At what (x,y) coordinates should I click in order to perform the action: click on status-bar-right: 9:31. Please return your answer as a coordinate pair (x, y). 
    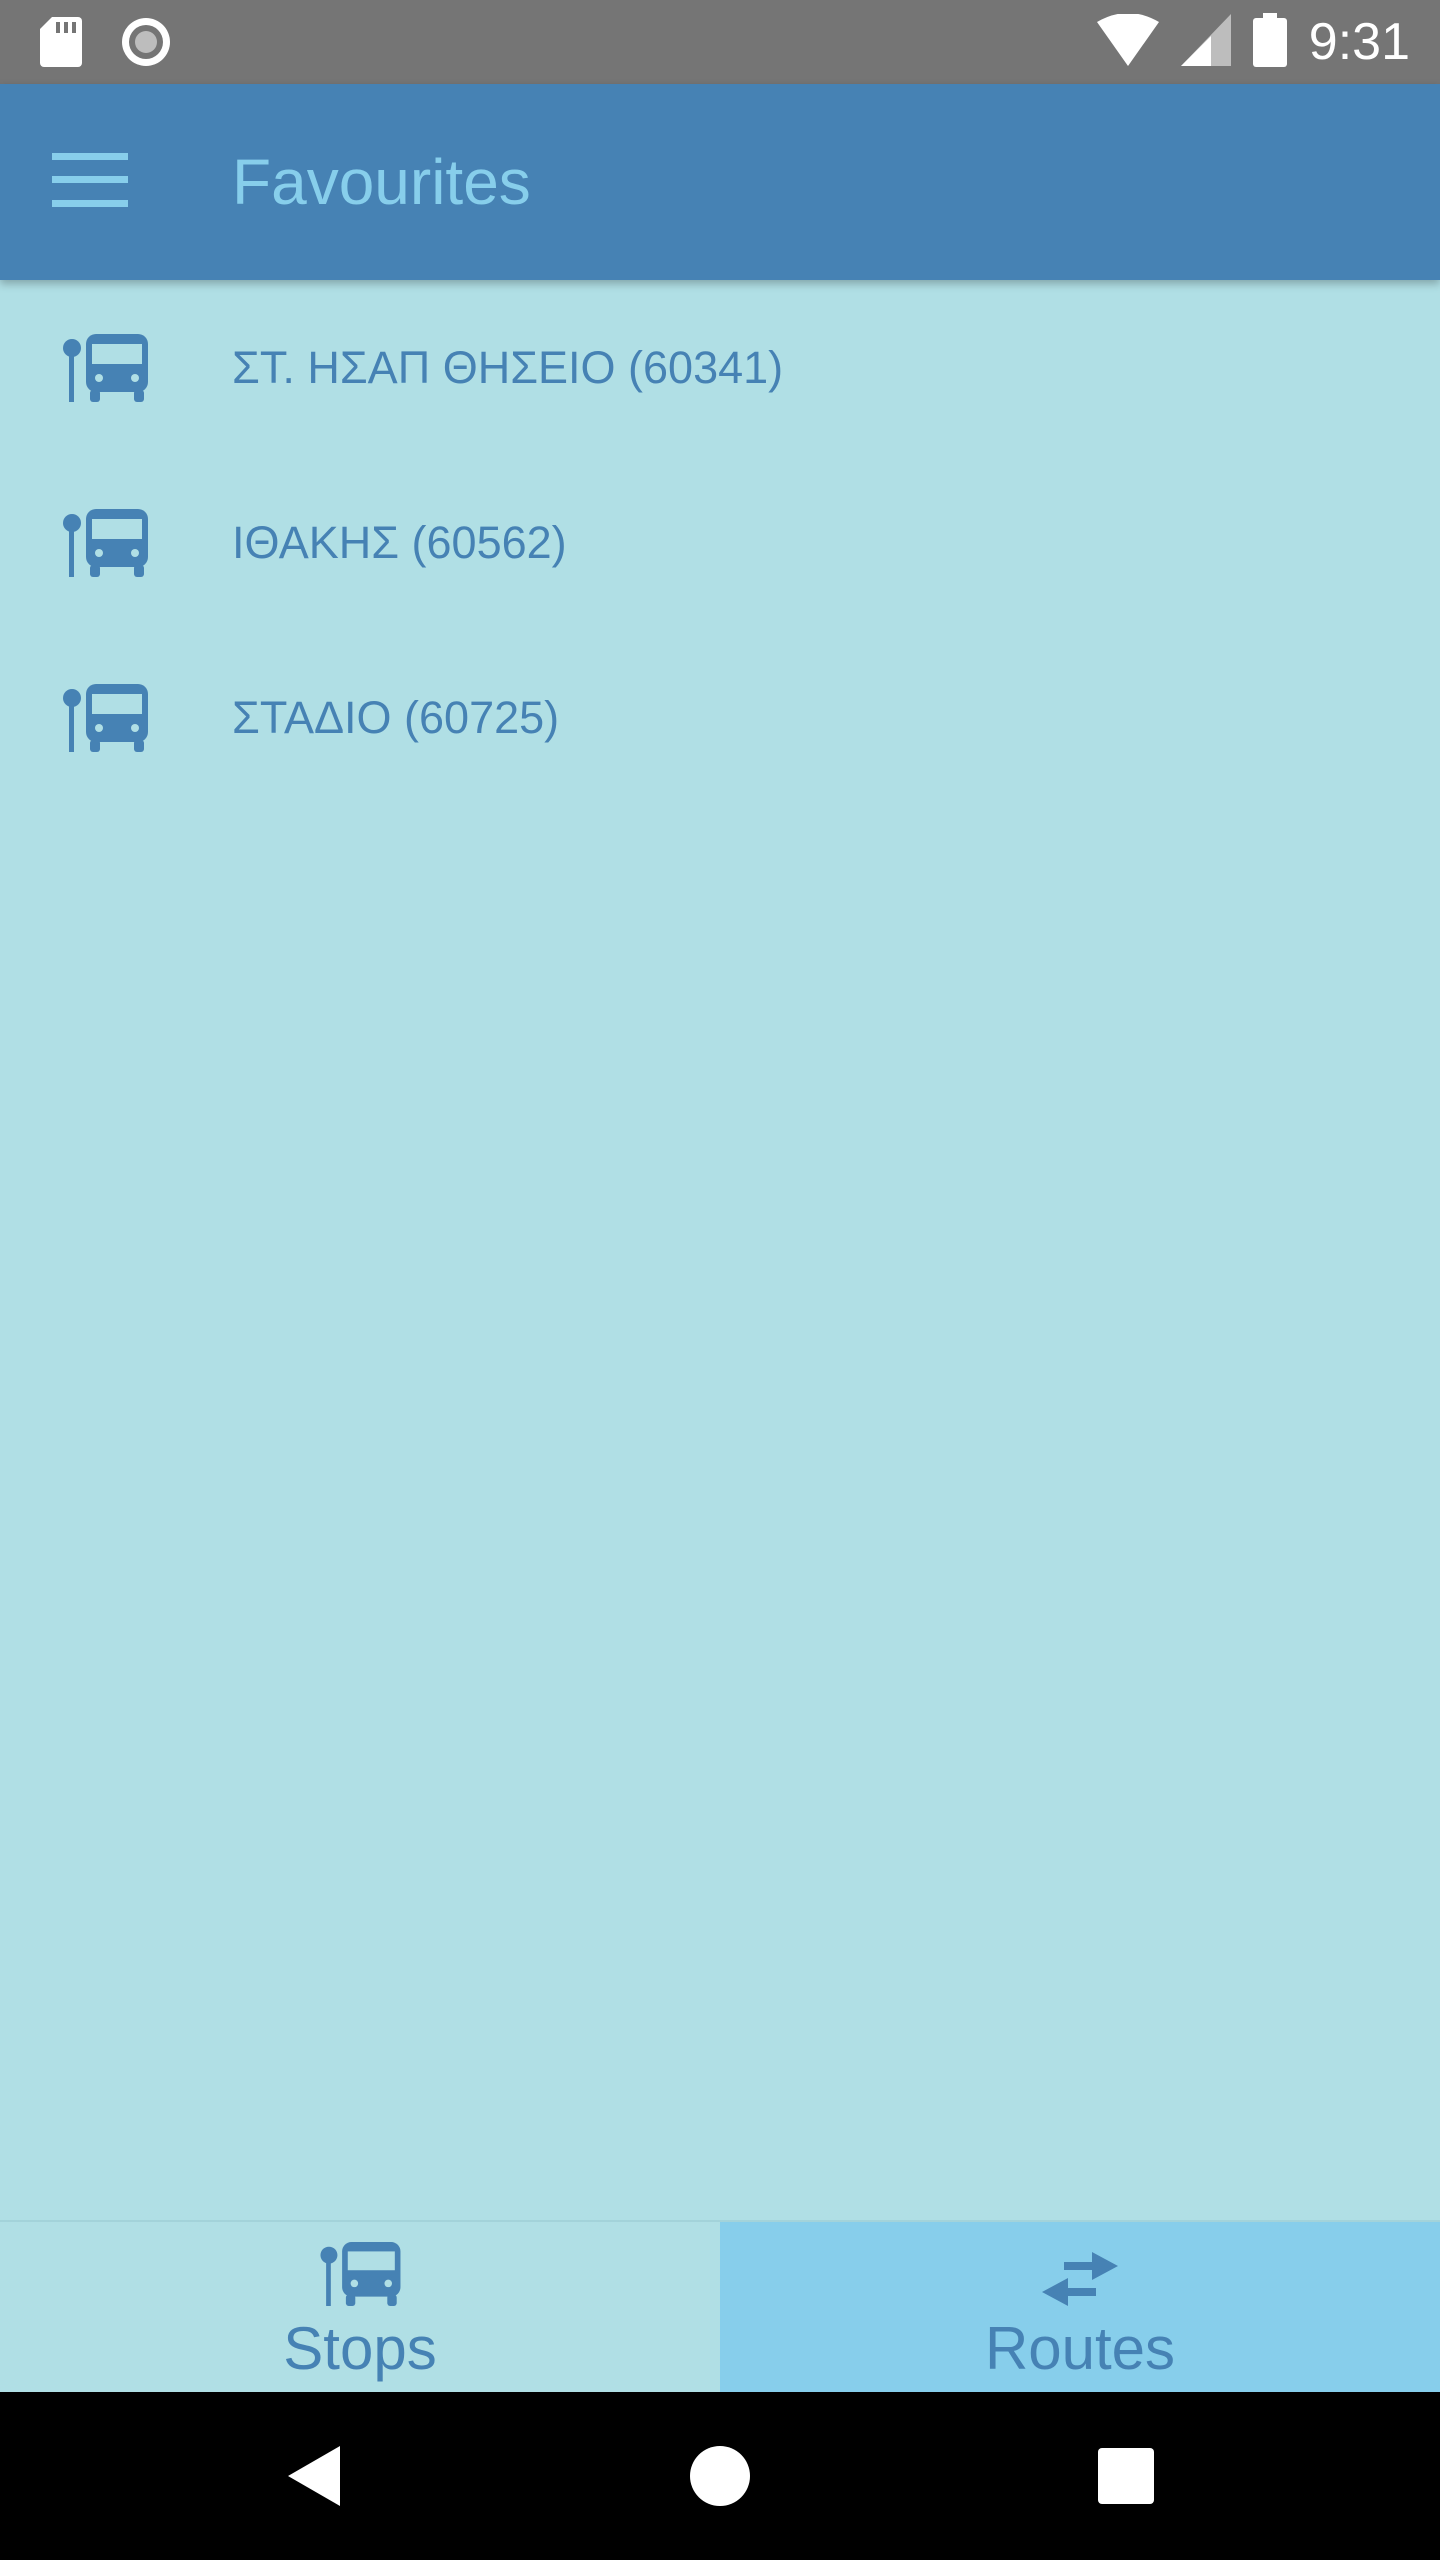
    Looking at the image, I should click on (1253, 42).